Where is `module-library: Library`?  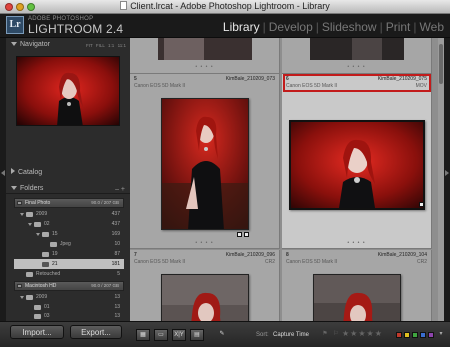
module-library: Library is located at coordinates (241, 27).